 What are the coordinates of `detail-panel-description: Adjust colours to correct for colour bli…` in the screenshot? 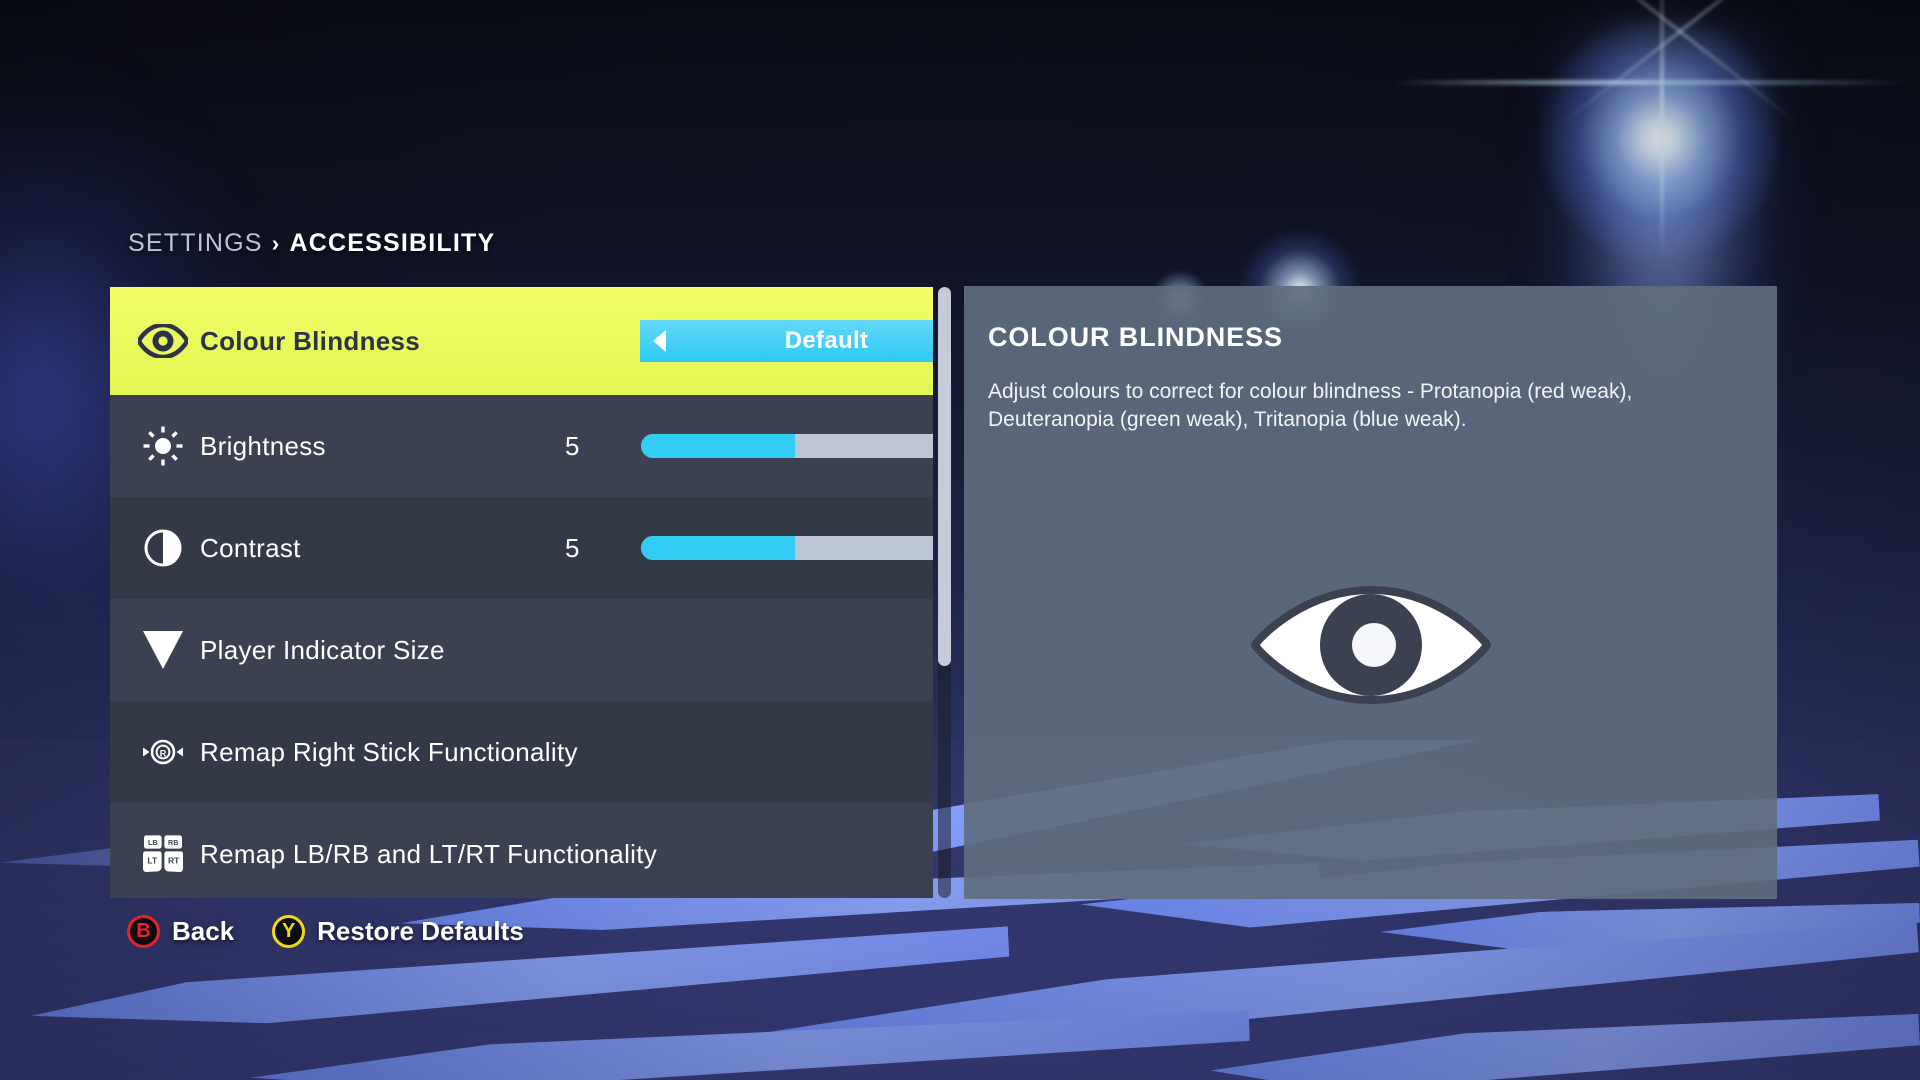 It's located at (1310, 405).